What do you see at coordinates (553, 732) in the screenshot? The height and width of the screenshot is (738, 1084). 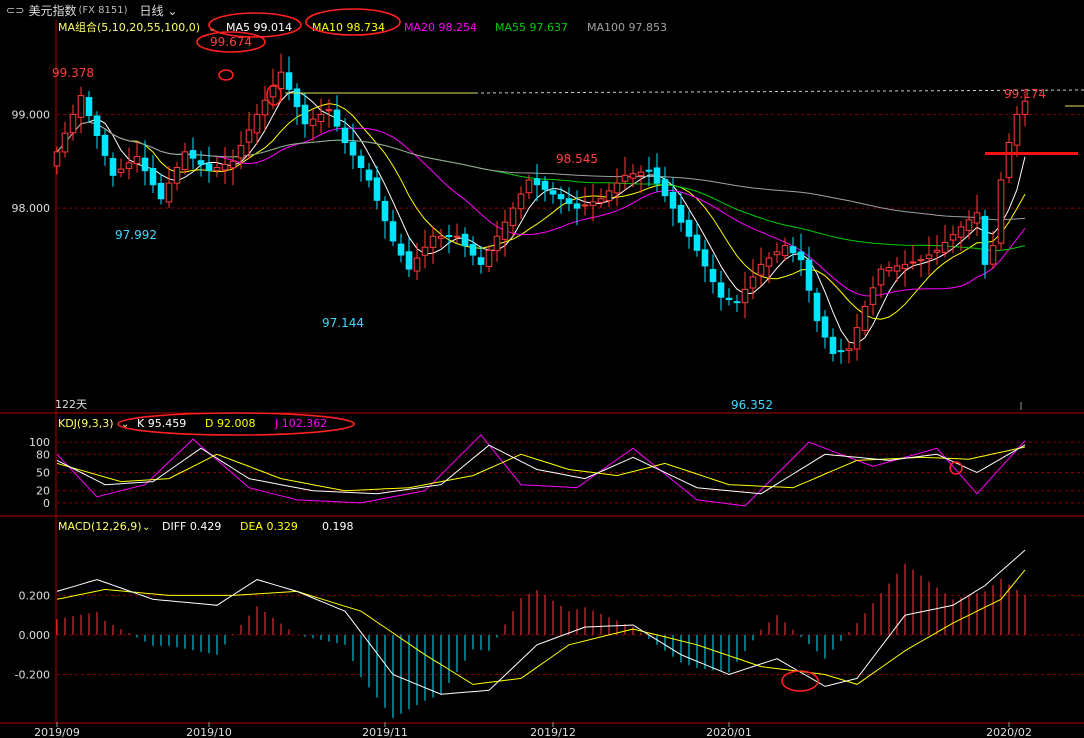 I see `x-tick-label: 2019/12` at bounding box center [553, 732].